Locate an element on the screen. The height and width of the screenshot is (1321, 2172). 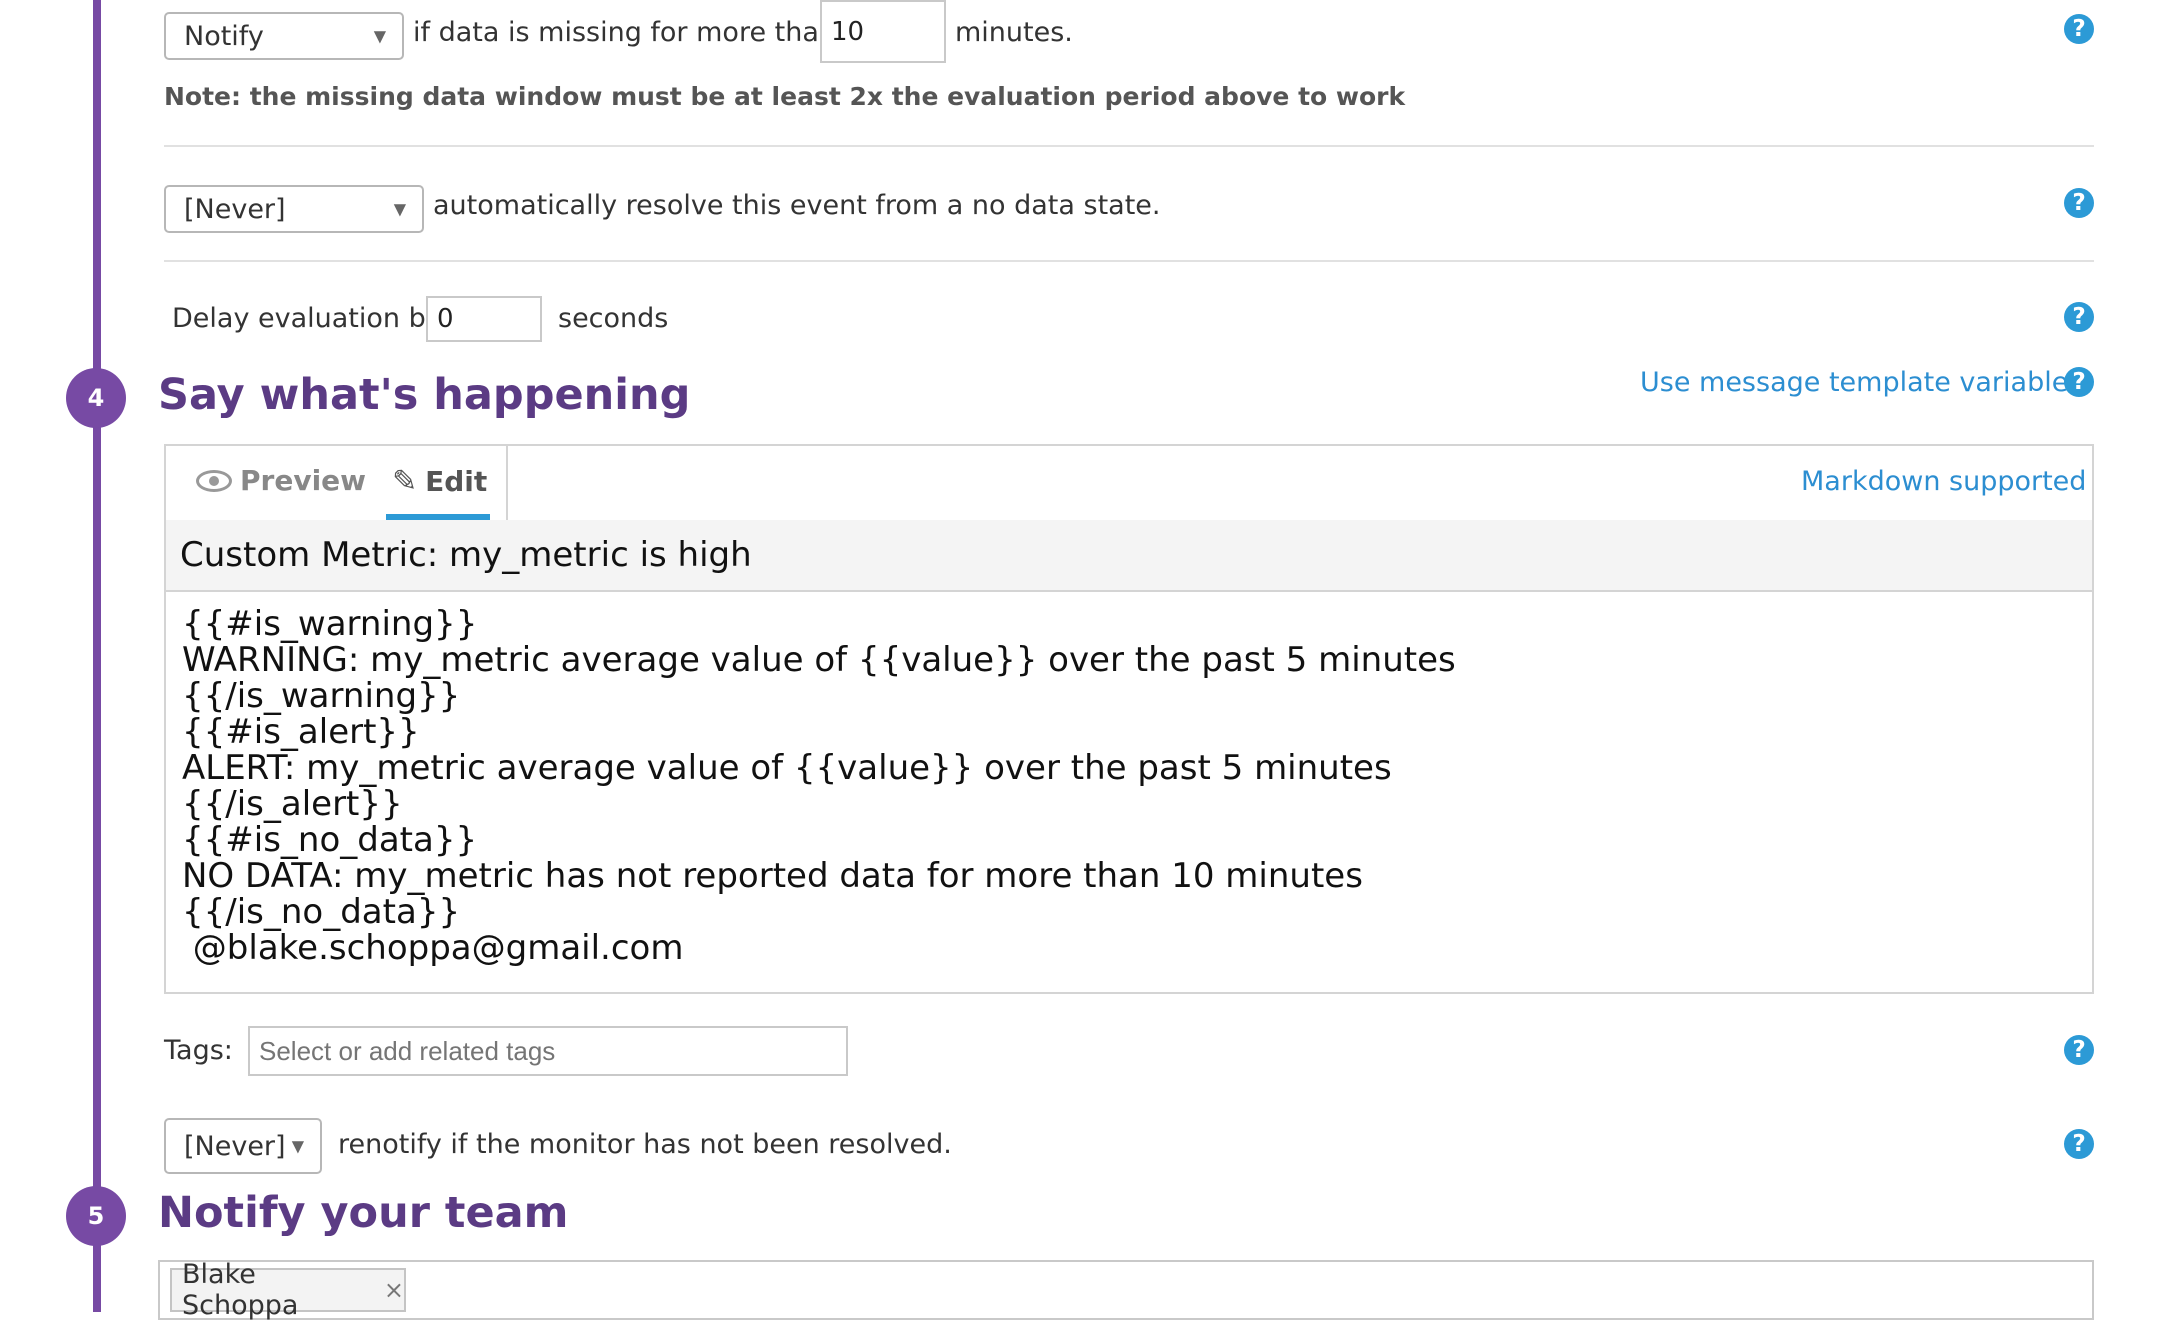
message-body-line: @blake.schoppa@gmail.com is located at coordinates (433, 948).